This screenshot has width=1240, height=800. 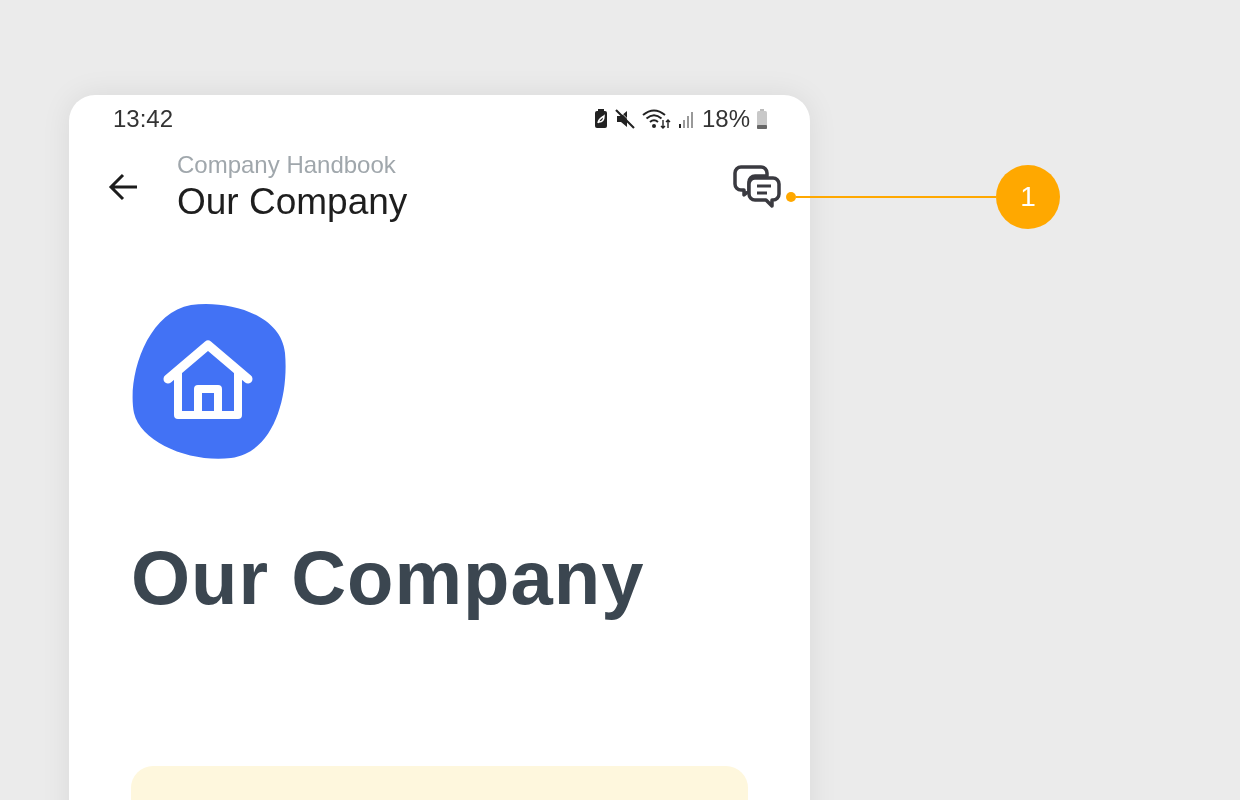 I want to click on header-subtitle: Company Handbook, so click(x=287, y=165).